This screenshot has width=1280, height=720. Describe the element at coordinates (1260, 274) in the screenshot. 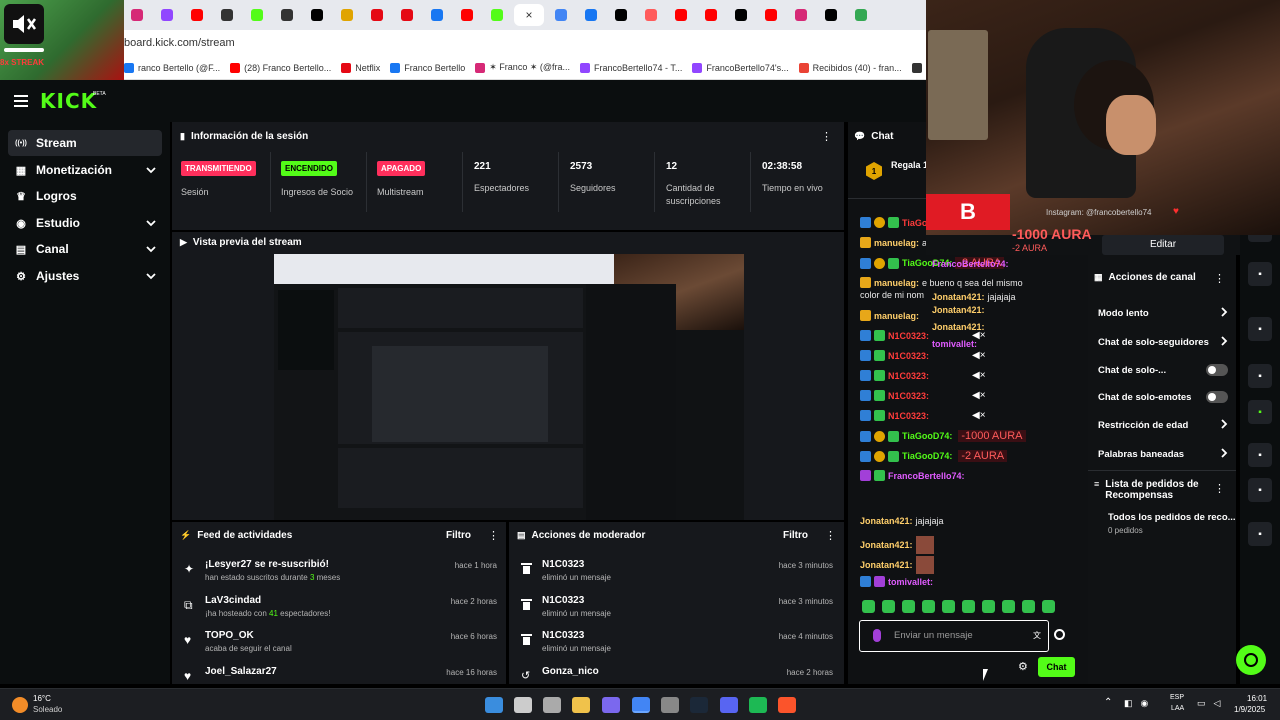

I see `calendar-icon: ▪` at that location.